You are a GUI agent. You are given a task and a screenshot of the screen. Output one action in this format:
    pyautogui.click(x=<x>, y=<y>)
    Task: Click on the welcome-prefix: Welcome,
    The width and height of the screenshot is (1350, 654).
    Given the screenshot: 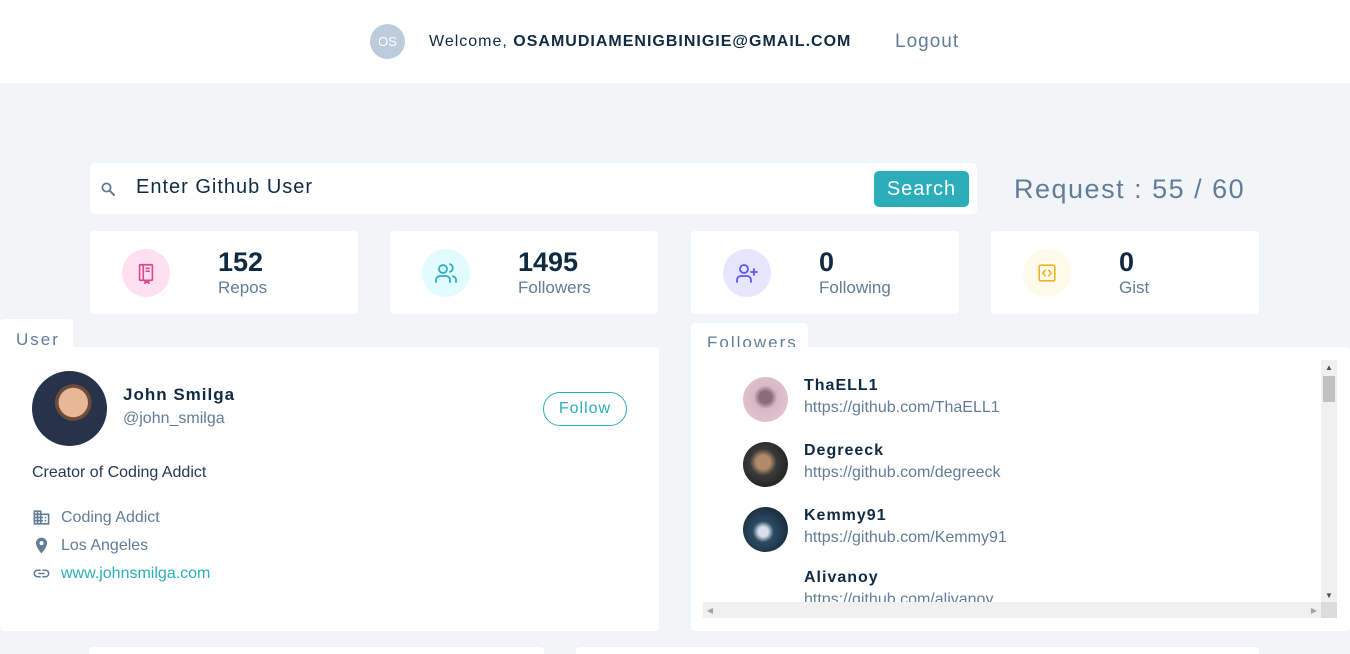 What is the action you would take?
    pyautogui.click(x=468, y=41)
    